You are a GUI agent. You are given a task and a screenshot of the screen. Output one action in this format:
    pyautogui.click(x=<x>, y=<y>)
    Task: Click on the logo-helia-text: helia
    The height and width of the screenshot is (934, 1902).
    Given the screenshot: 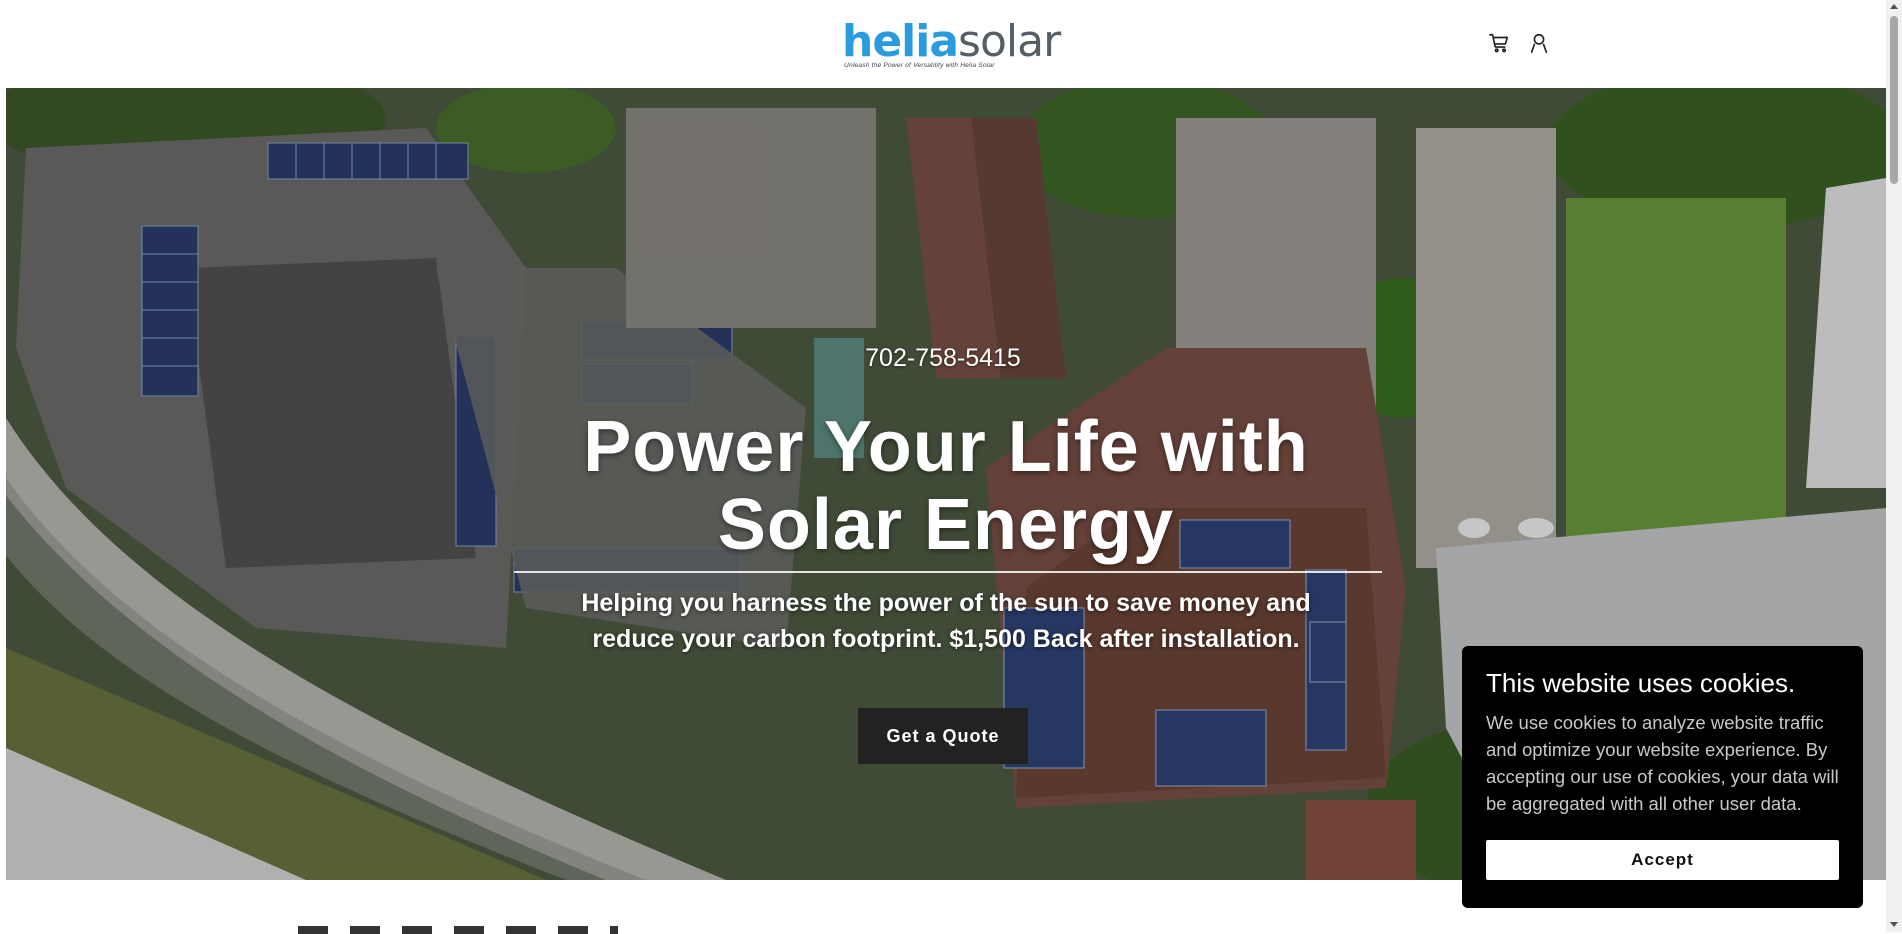 What is the action you would take?
    pyautogui.click(x=900, y=41)
    